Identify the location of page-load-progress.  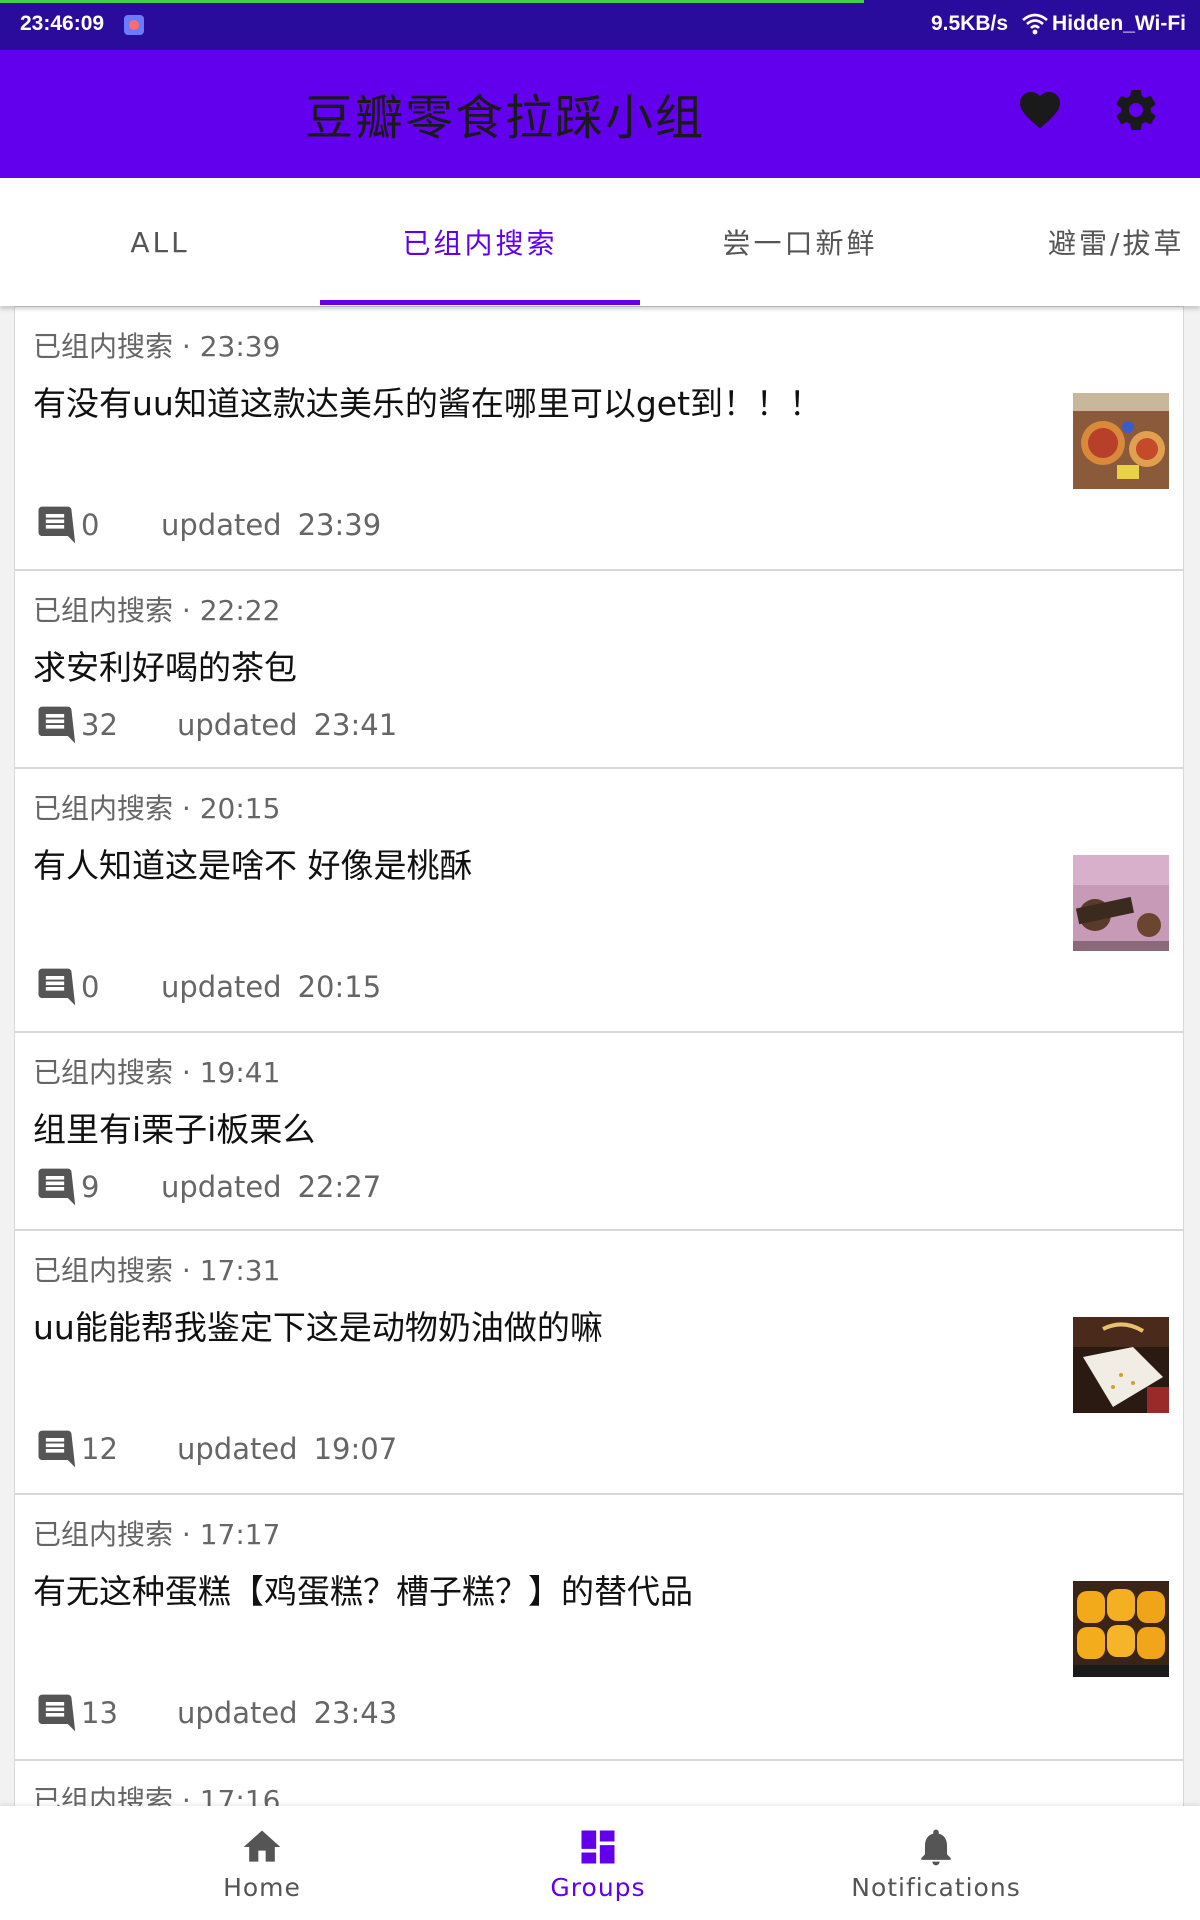
(432, 1).